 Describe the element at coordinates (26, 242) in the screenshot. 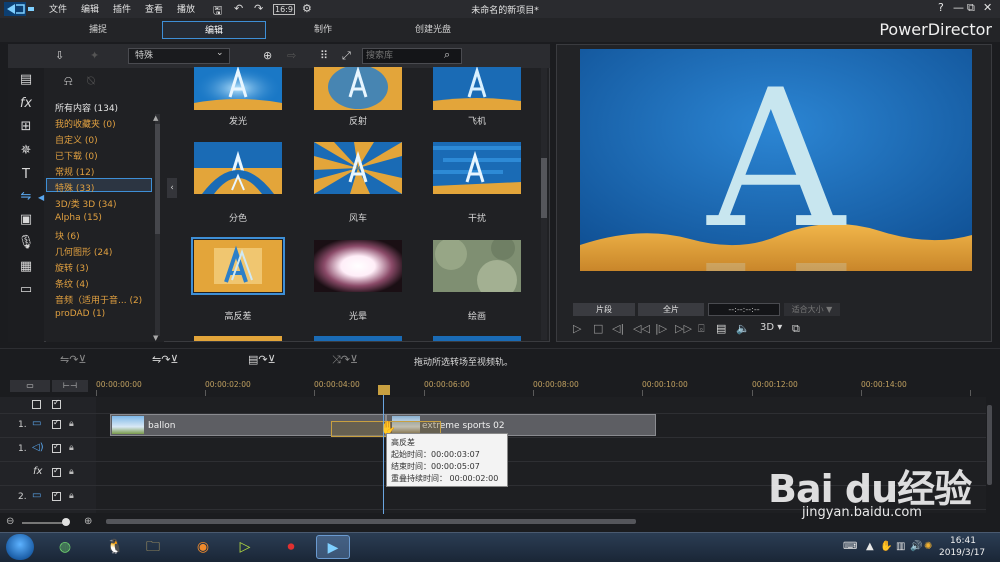

I see `voice-over-room-icon: 🎙` at that location.